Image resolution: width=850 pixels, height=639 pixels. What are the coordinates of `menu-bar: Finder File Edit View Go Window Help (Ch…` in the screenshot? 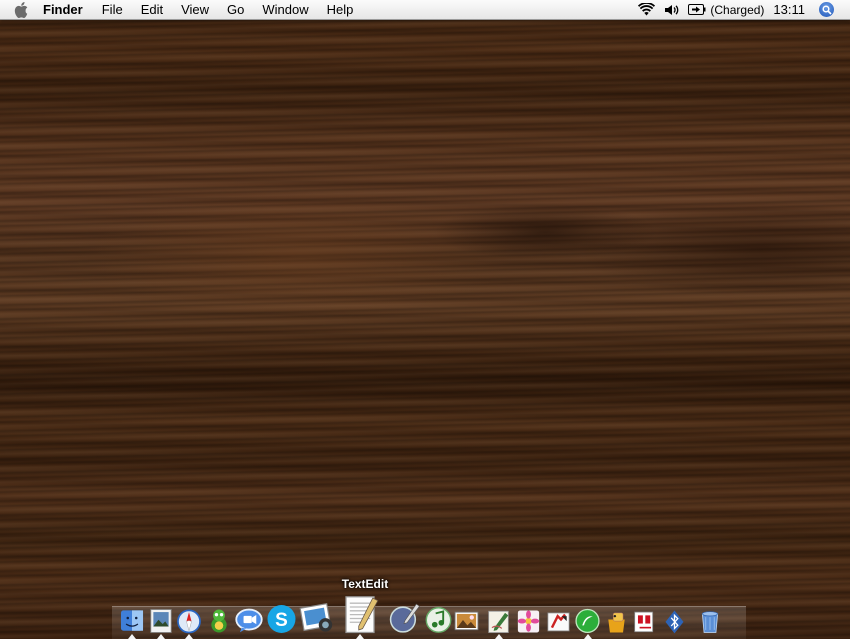 It's located at (425, 10).